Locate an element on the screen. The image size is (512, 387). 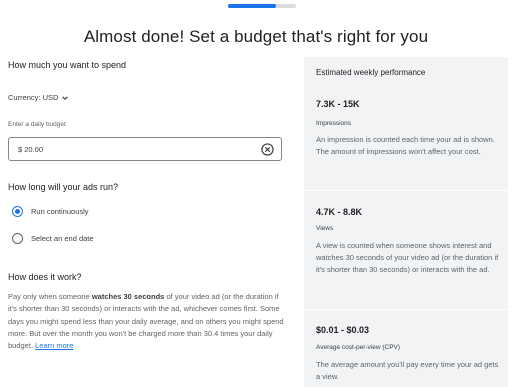
option-label: Select an end date is located at coordinates (62, 238).